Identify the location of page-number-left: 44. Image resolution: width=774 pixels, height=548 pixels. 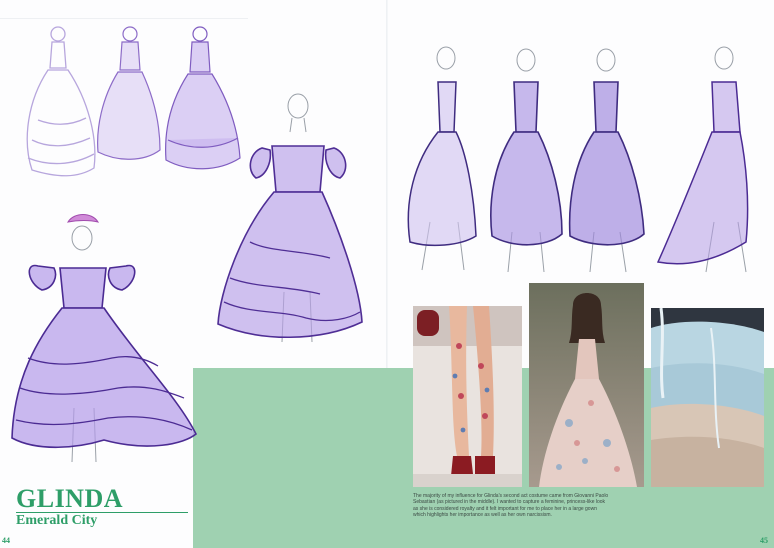
(6, 540).